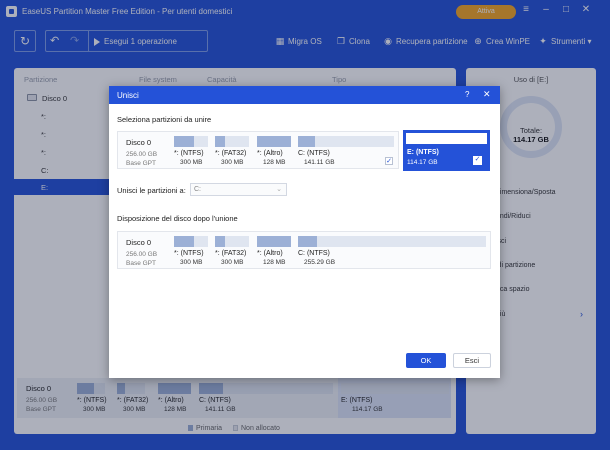 The height and width of the screenshot is (450, 610). What do you see at coordinates (477, 160) in the screenshot?
I see `partition-e-checkbox: ✓` at bounding box center [477, 160].